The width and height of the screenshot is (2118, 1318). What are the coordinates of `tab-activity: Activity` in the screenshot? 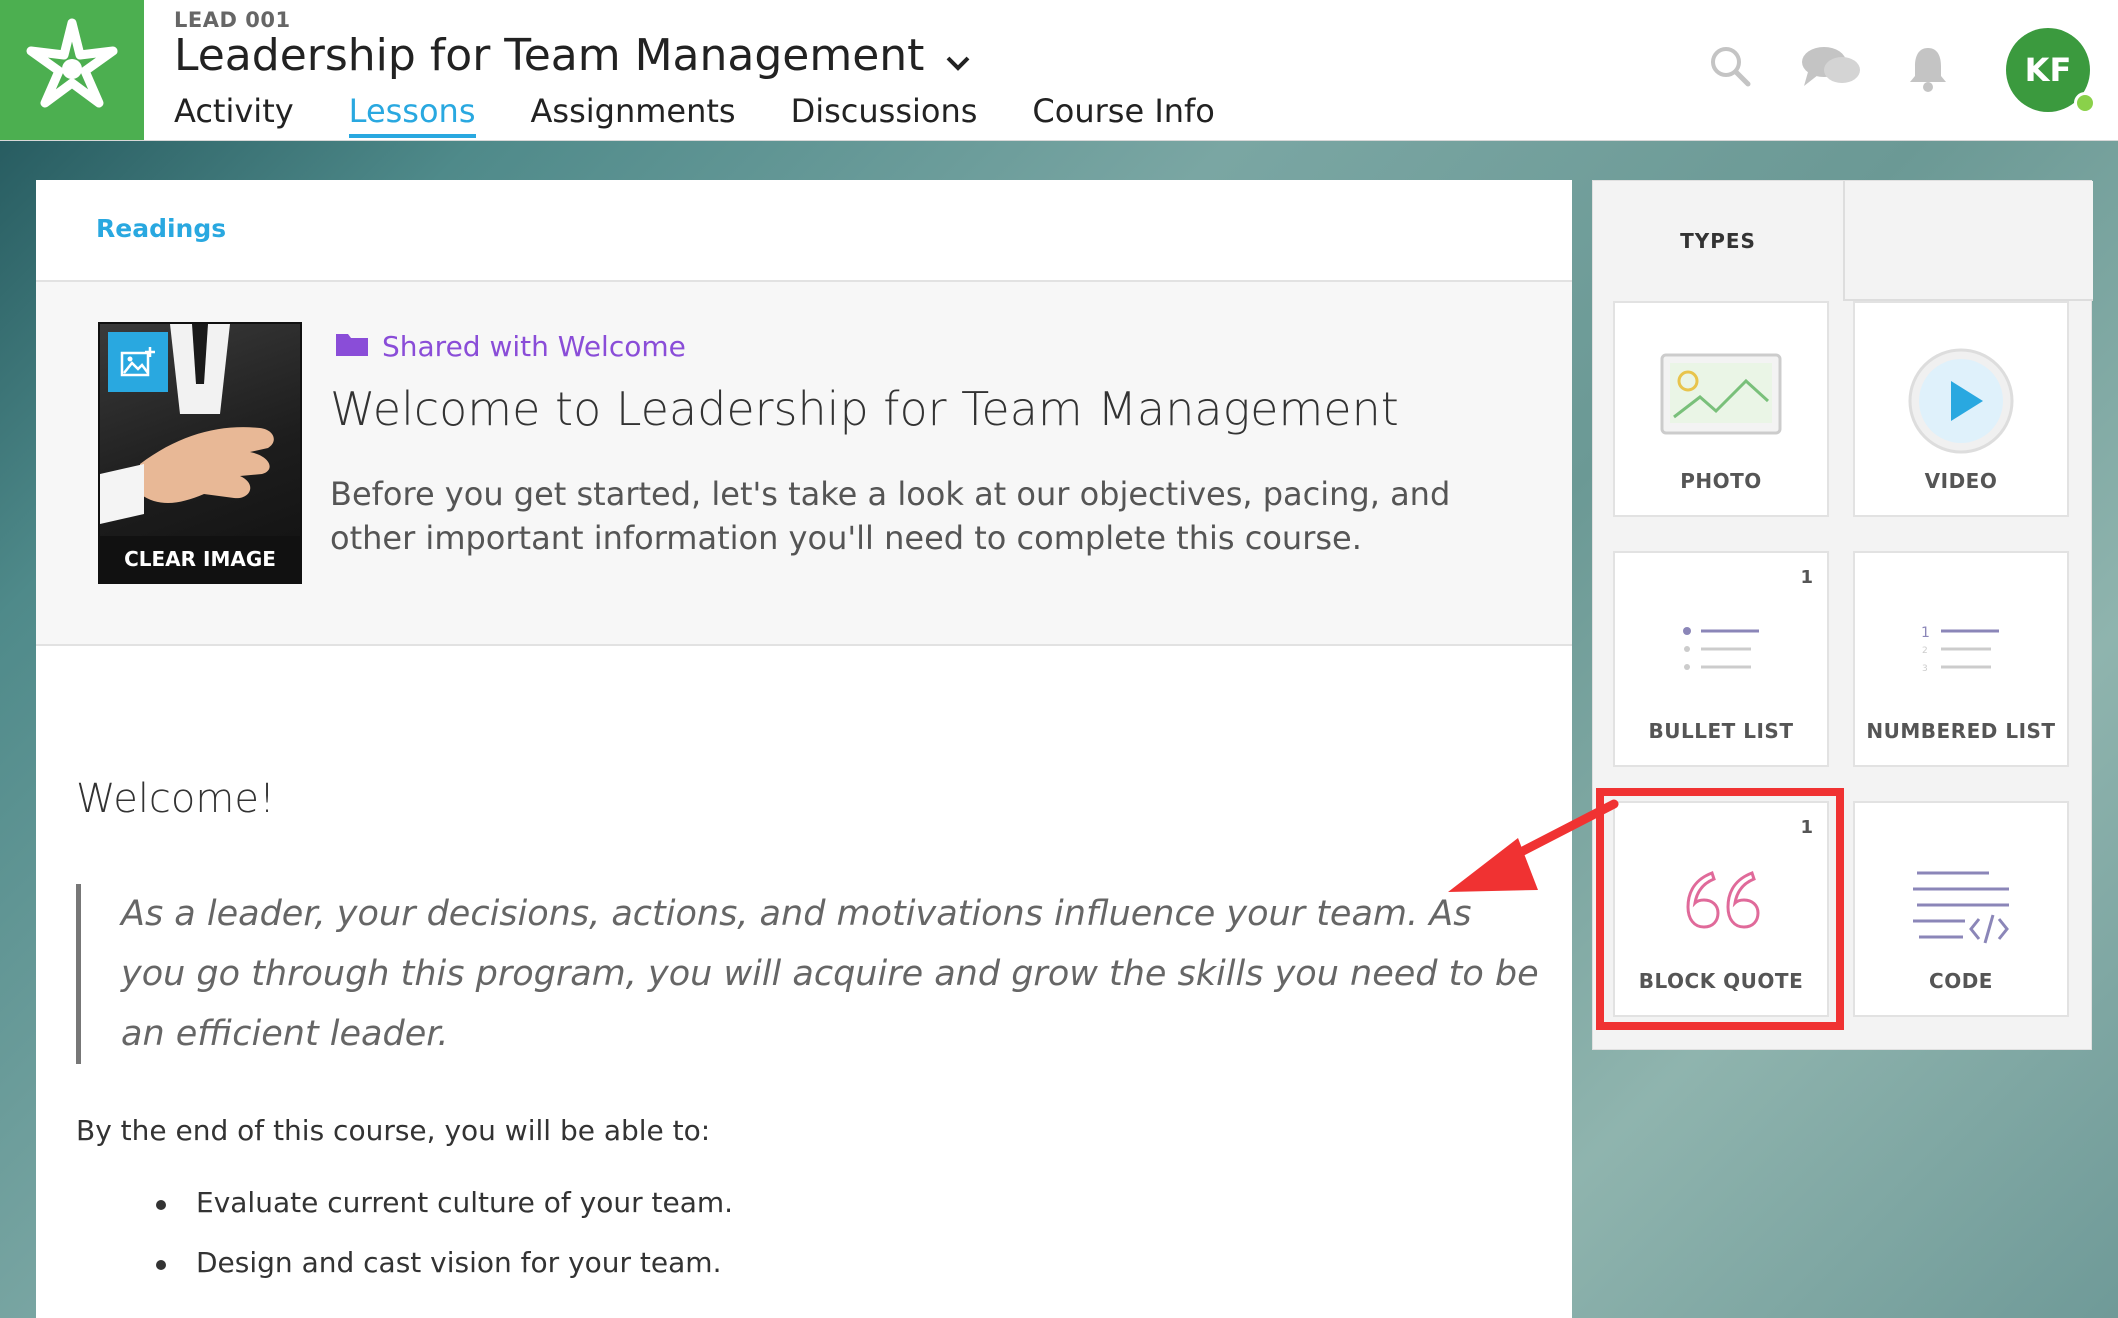 It's located at (234, 115).